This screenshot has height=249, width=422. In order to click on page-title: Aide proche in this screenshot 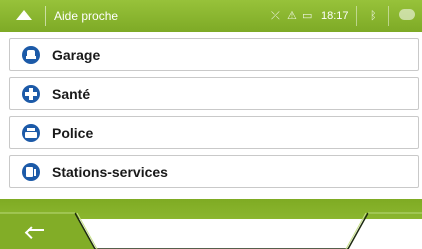, I will do `click(86, 16)`.